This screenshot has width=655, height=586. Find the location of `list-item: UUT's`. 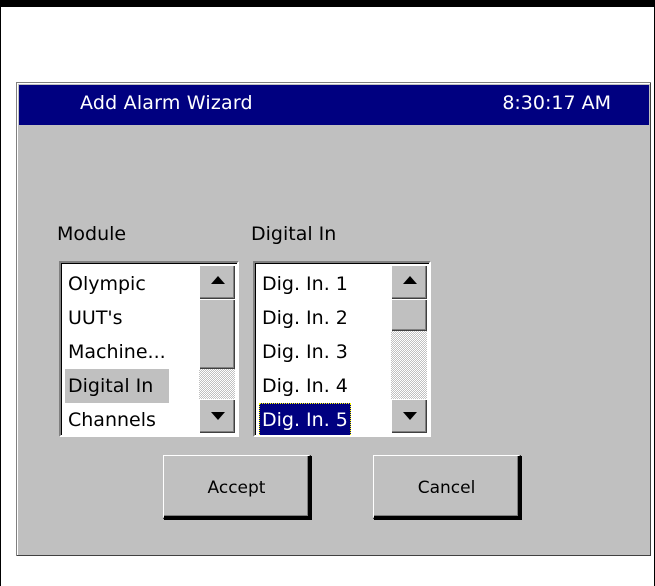

list-item: UUT's is located at coordinates (117, 318).